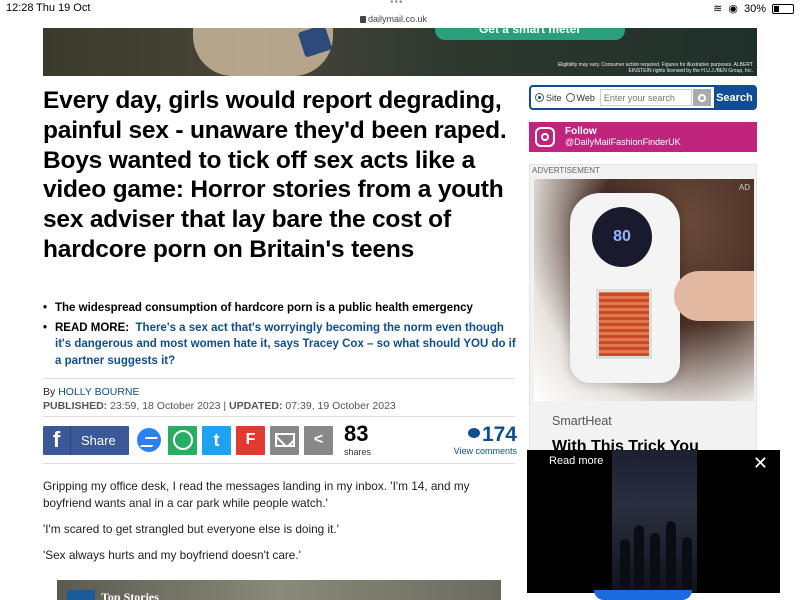  I want to click on ad-badge: AD, so click(744, 187).